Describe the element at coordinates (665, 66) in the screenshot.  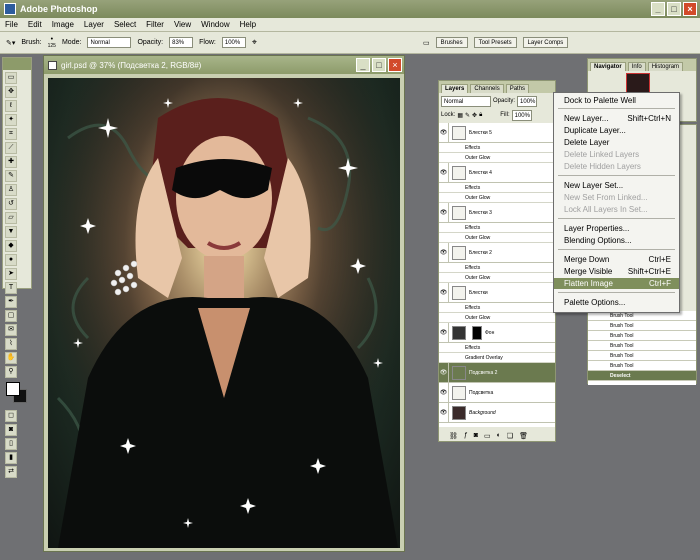
I see `tab-histogram: Histogram` at that location.